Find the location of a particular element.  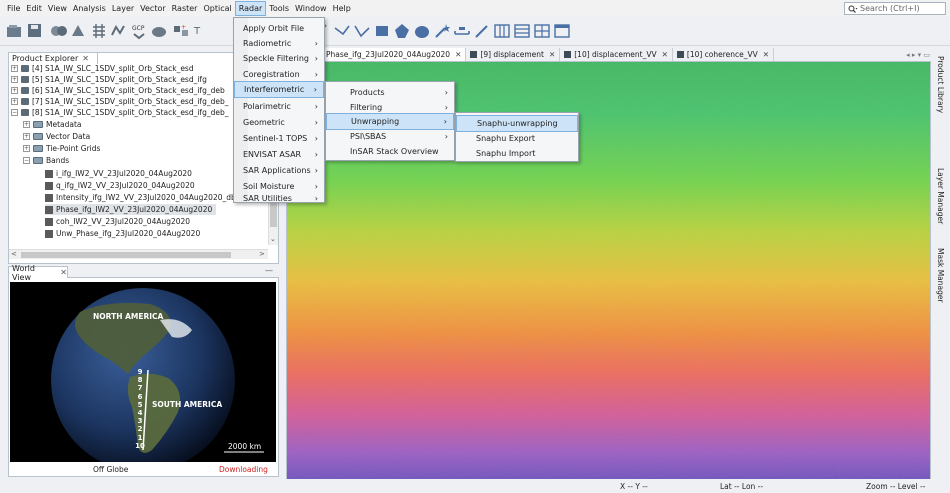

menu-item-sar-applications: SAR Applications › is located at coordinates (279, 170).